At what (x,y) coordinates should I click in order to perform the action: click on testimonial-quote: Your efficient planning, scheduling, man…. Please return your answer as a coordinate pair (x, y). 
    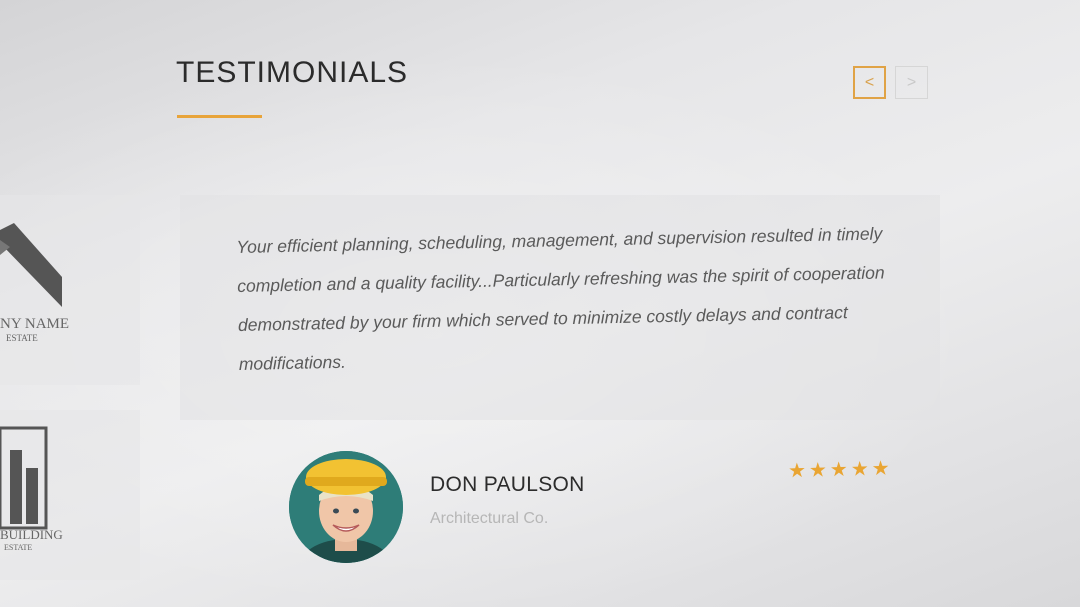
    Looking at the image, I should click on (560, 298).